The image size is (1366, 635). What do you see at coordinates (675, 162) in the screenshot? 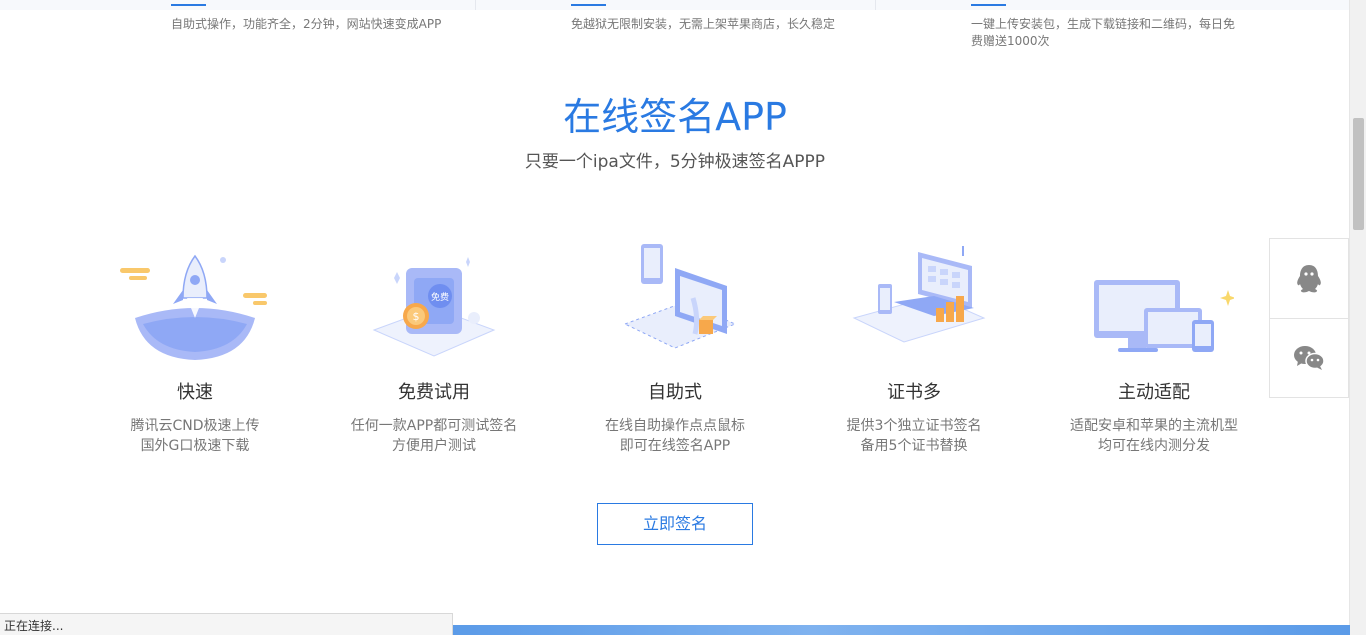
I see `section-subtitle: 只要一个ipa文件，5分钟极速签名APPP` at bounding box center [675, 162].